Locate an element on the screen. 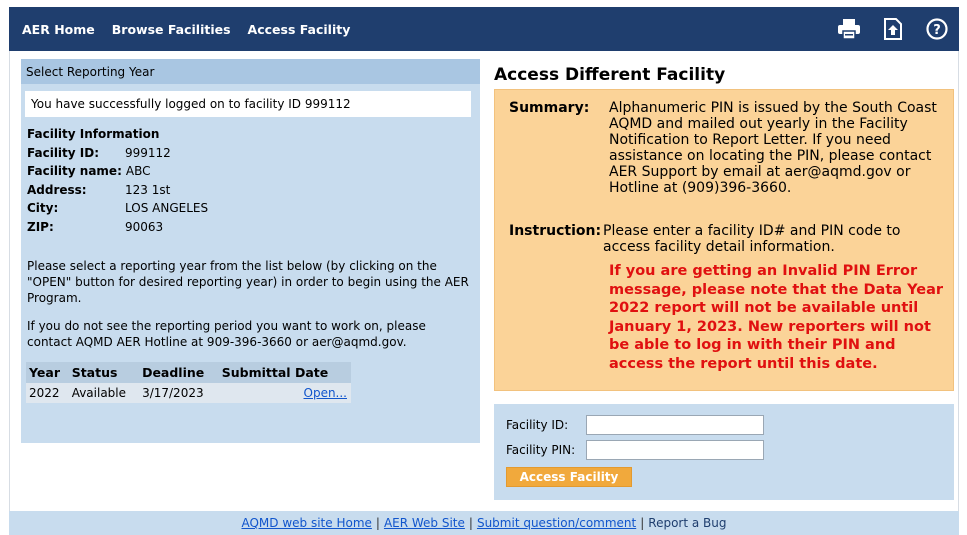  summary-label: Summary: is located at coordinates (549, 108).